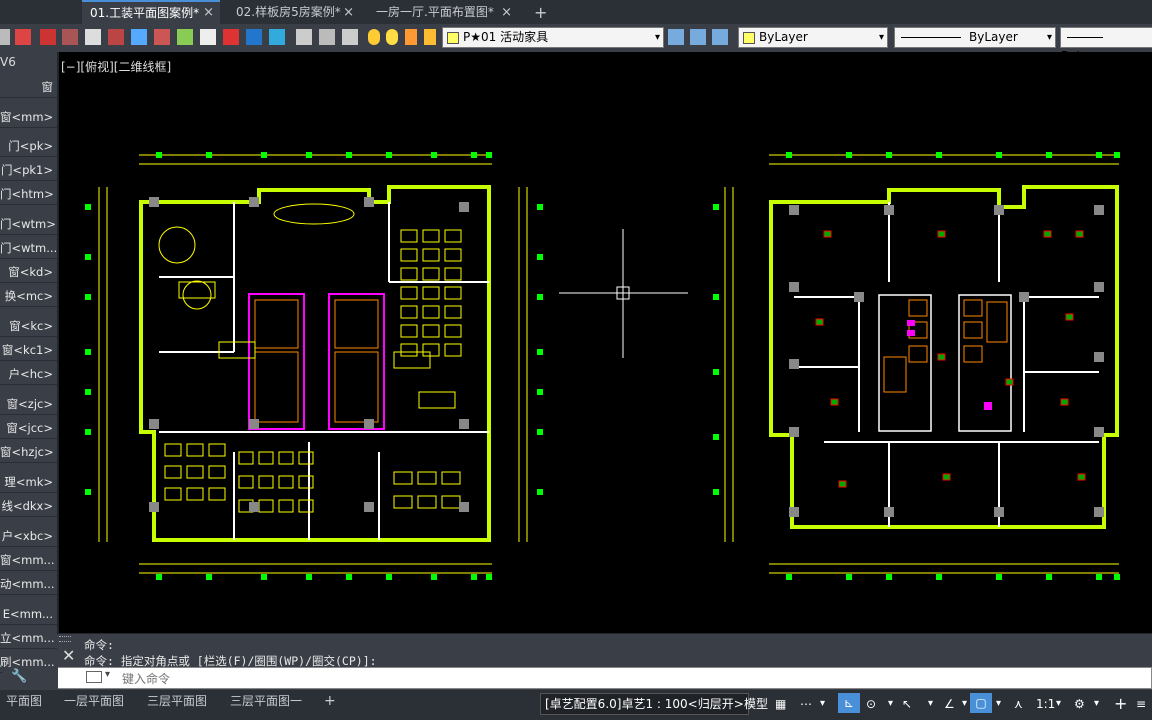 Image resolution: width=1152 pixels, height=720 pixels. I want to click on customize-icon: 🔧, so click(19, 676).